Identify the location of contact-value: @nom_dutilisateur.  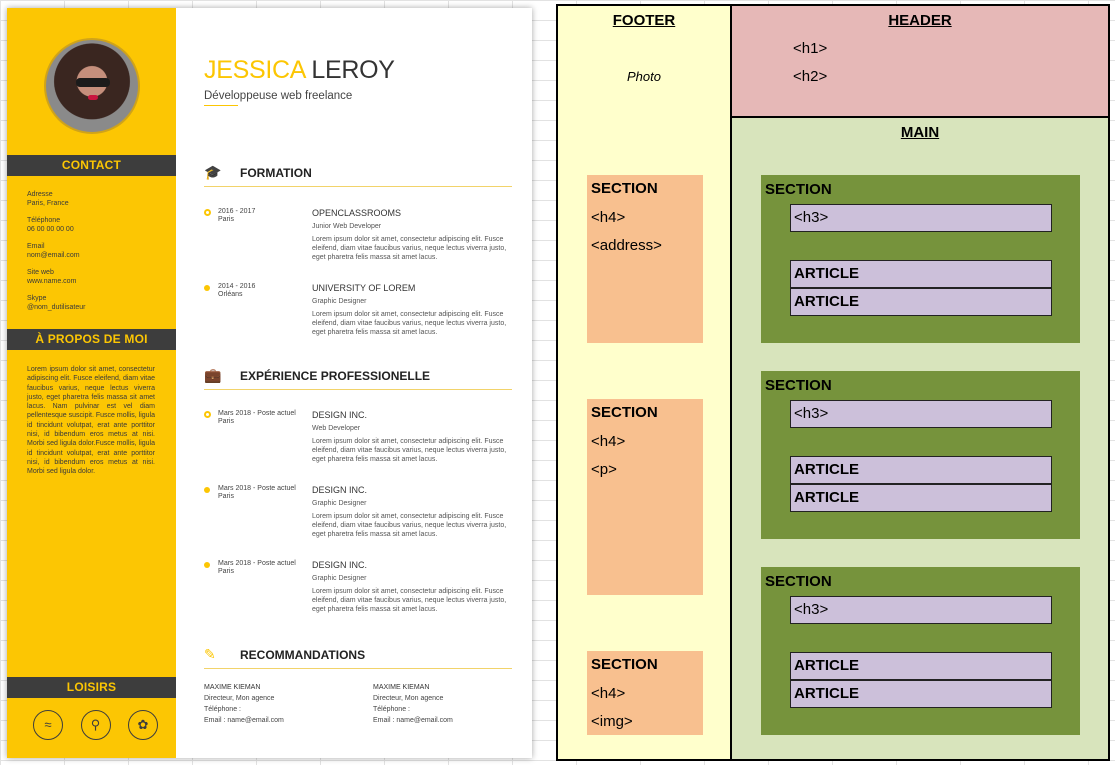
(56, 307).